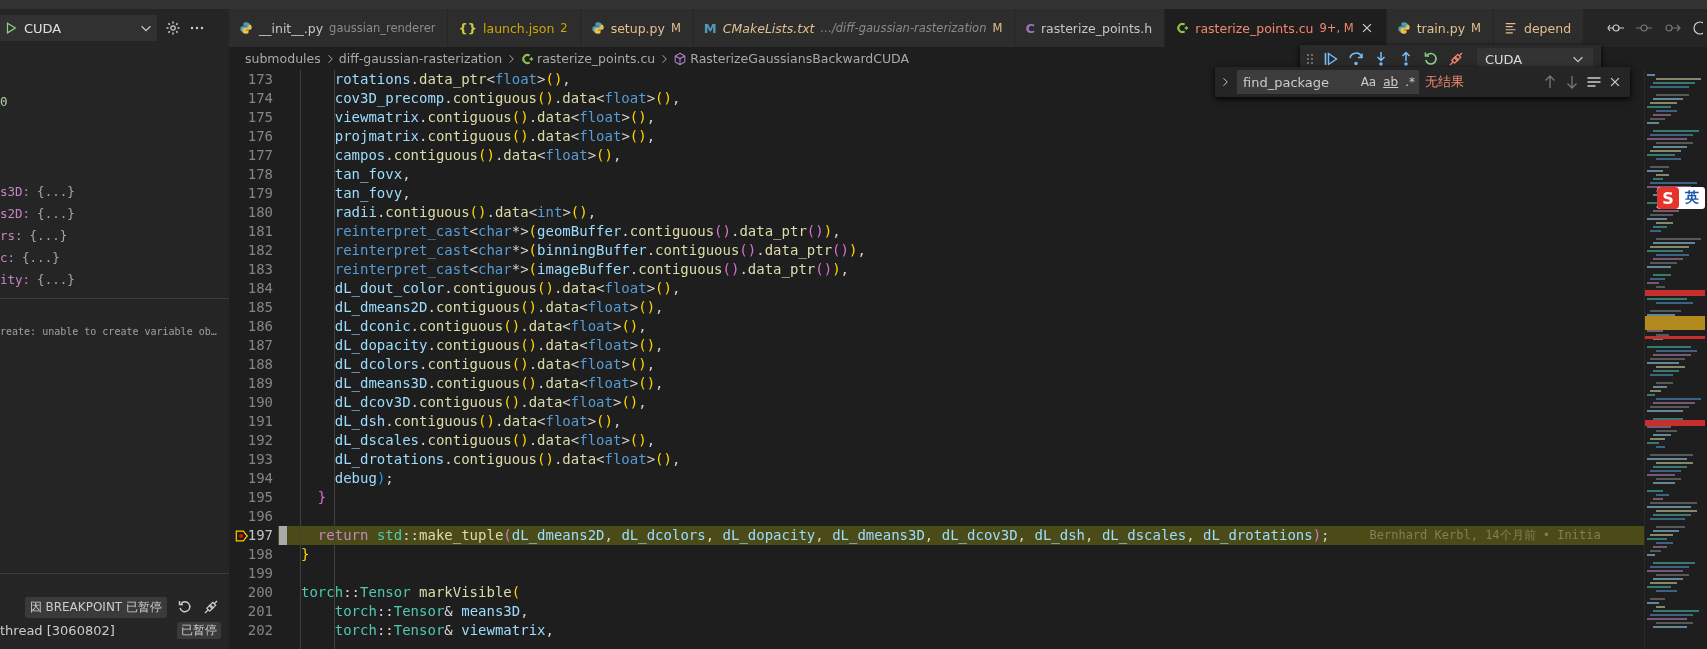 The width and height of the screenshot is (1707, 649). Describe the element at coordinates (173, 28) in the screenshot. I see `settings-icon` at that location.